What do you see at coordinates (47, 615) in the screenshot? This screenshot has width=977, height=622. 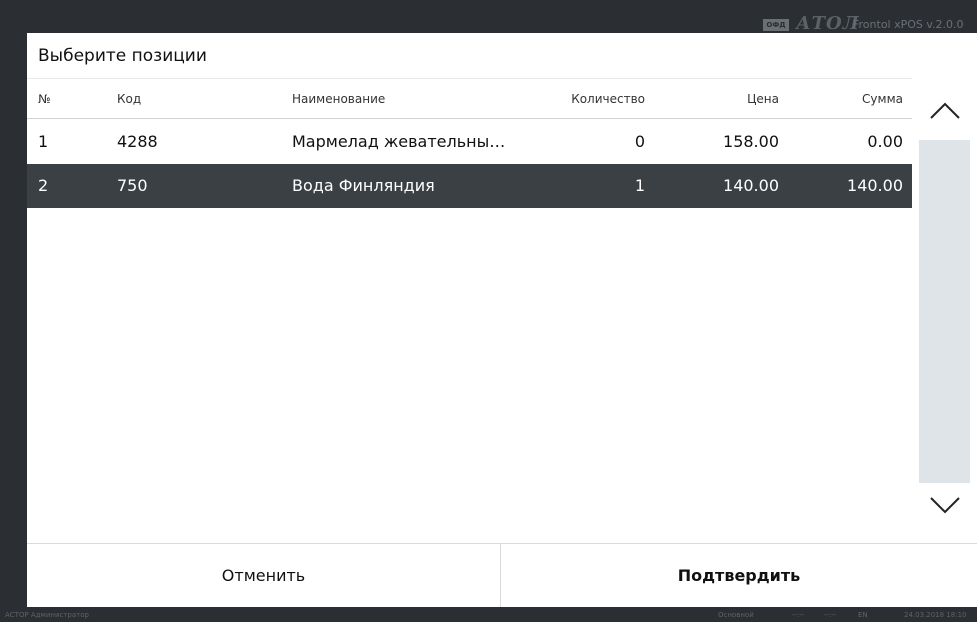 I see `status-user: АСТОР Администратор` at bounding box center [47, 615].